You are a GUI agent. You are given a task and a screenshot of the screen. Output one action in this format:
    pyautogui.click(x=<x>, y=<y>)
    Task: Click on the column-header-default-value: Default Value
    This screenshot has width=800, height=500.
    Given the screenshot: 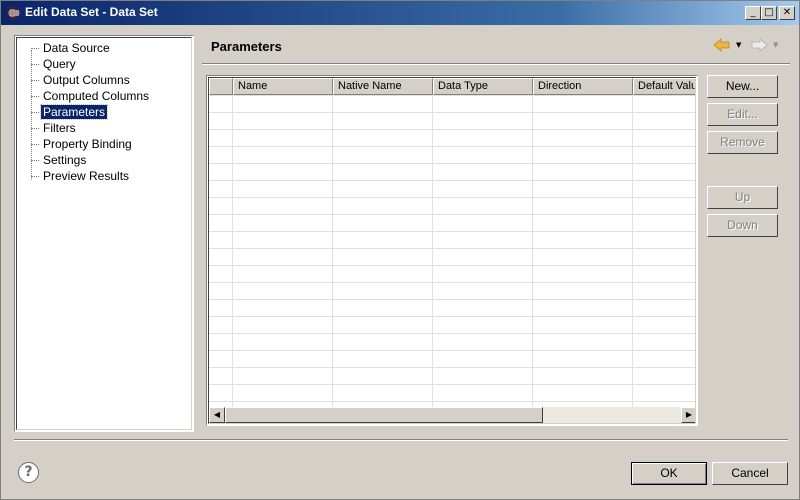 What is the action you would take?
    pyautogui.click(x=664, y=86)
    